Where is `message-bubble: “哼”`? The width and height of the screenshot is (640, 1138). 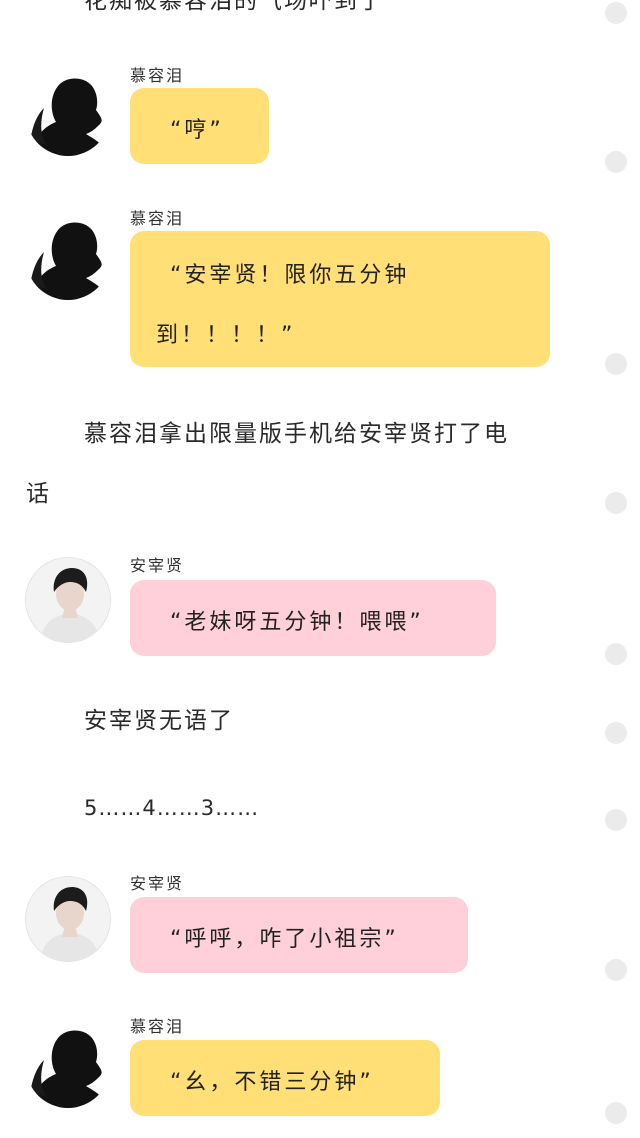
message-bubble: “哼” is located at coordinates (199, 126).